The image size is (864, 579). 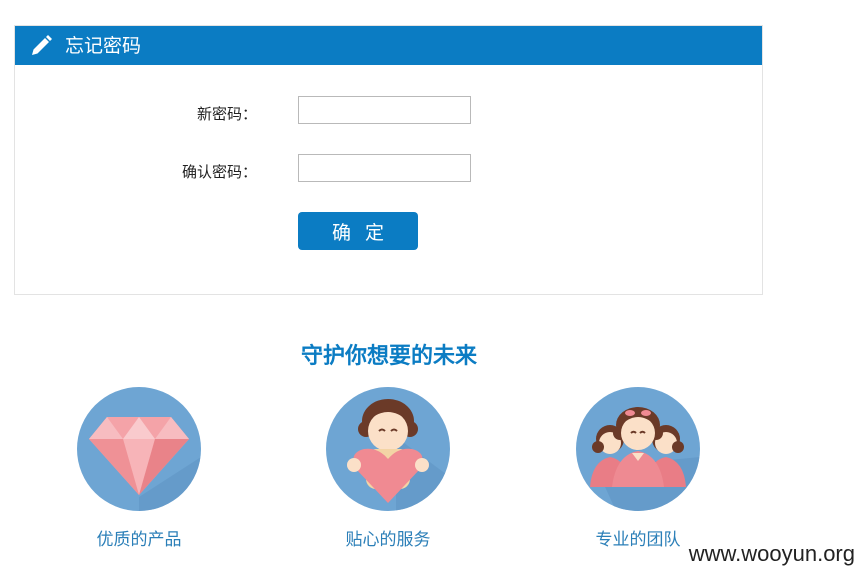 I want to click on panel-header: 忘记密码, so click(x=388, y=45).